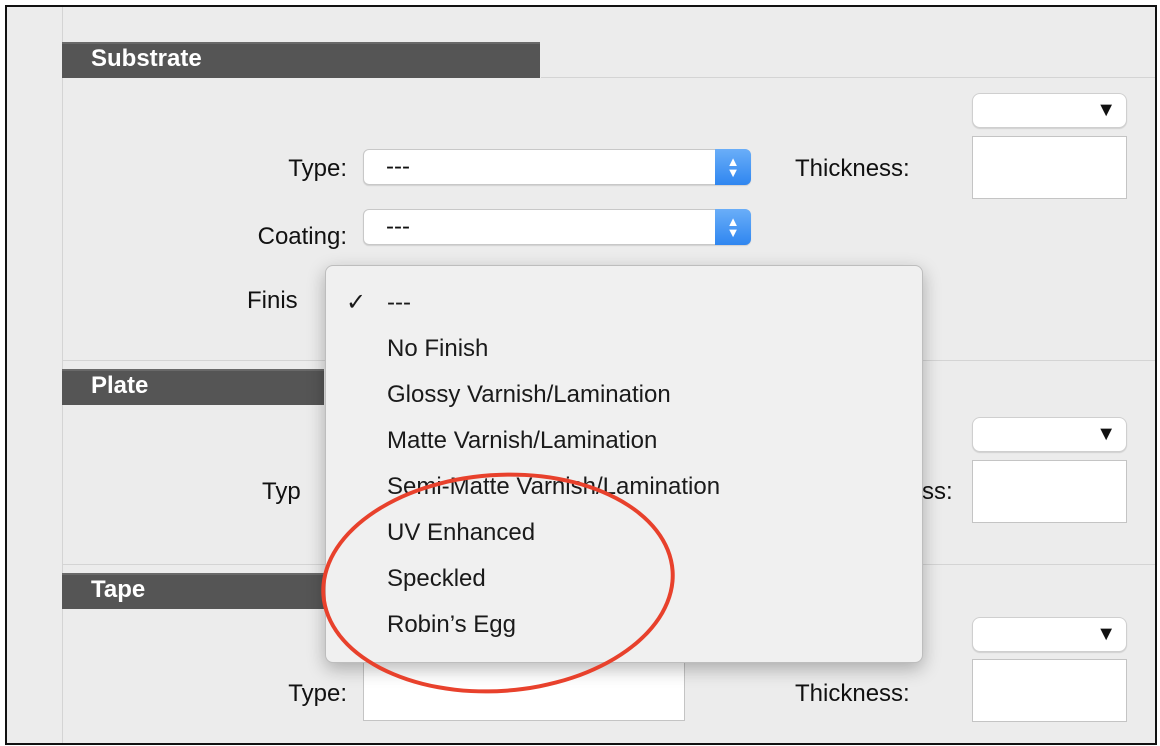 This screenshot has width=1160, height=746. What do you see at coordinates (1049, 491) in the screenshot?
I see `plate-thickness-field` at bounding box center [1049, 491].